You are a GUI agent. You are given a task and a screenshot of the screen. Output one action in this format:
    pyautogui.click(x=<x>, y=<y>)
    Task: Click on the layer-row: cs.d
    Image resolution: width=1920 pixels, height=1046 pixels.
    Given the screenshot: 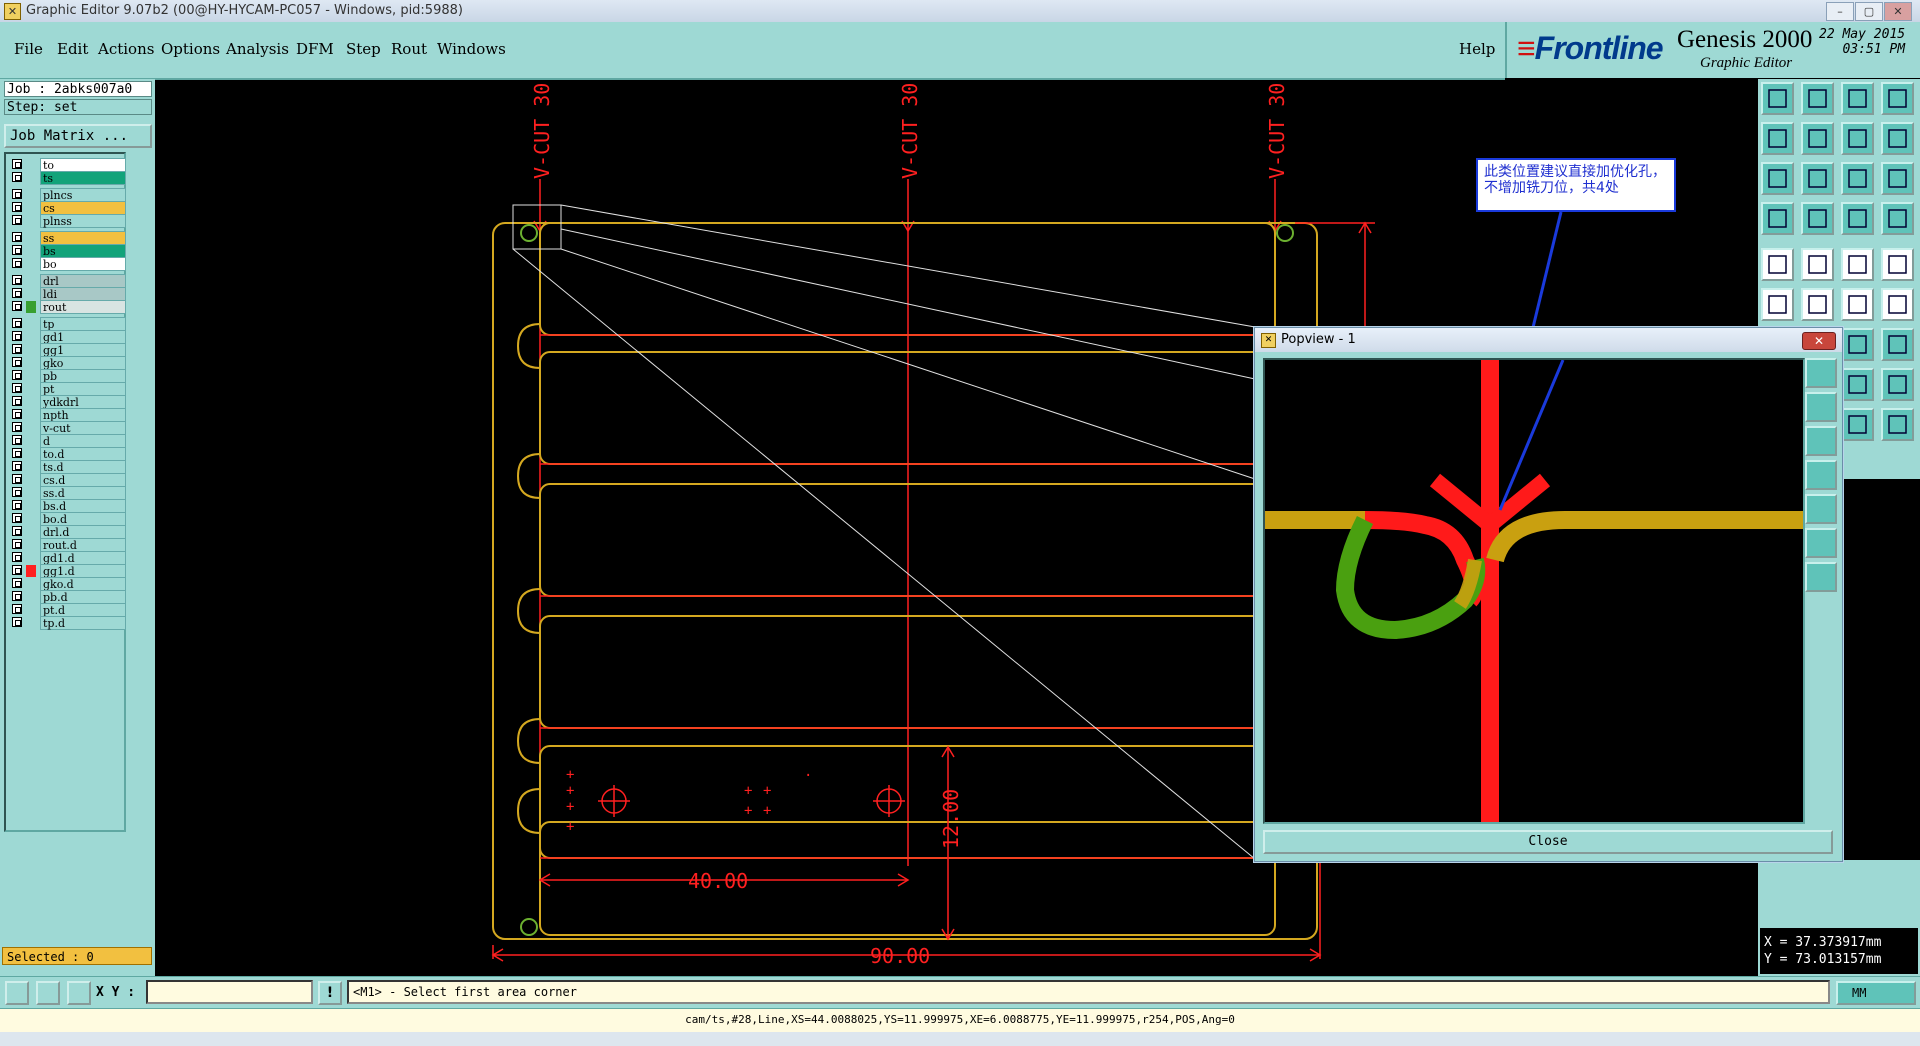 What is the action you would take?
    pyautogui.click(x=68, y=480)
    